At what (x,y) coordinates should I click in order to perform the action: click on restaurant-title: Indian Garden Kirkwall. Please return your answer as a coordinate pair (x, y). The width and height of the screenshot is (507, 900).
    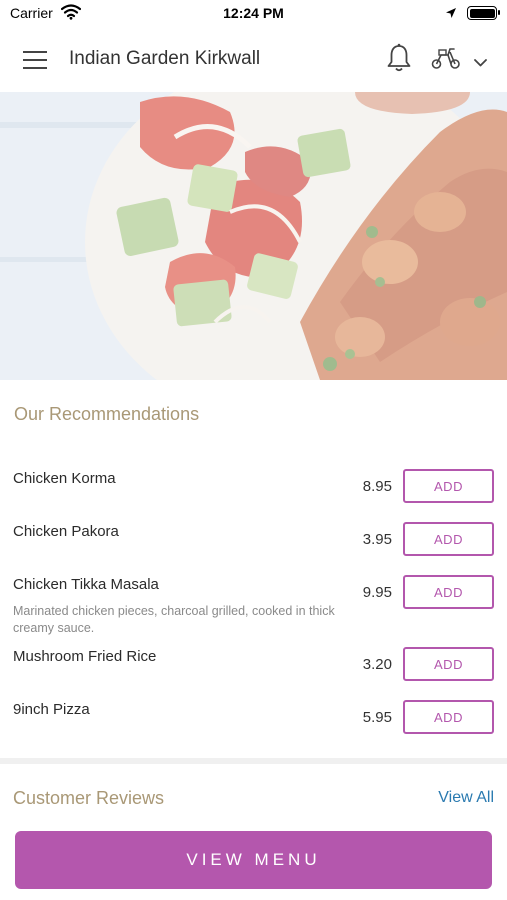
    Looking at the image, I should click on (165, 58).